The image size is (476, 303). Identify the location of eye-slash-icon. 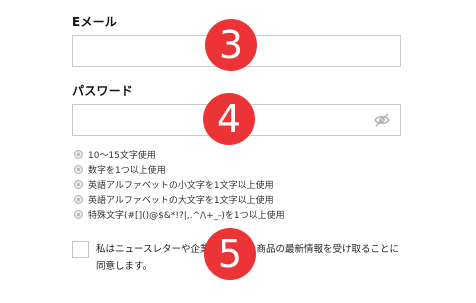
(382, 120).